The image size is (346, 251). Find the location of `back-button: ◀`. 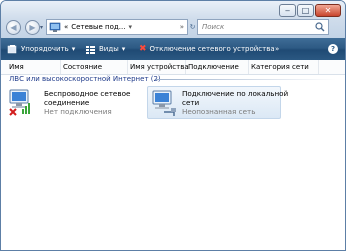

back-button: ◀ is located at coordinates (13, 27).